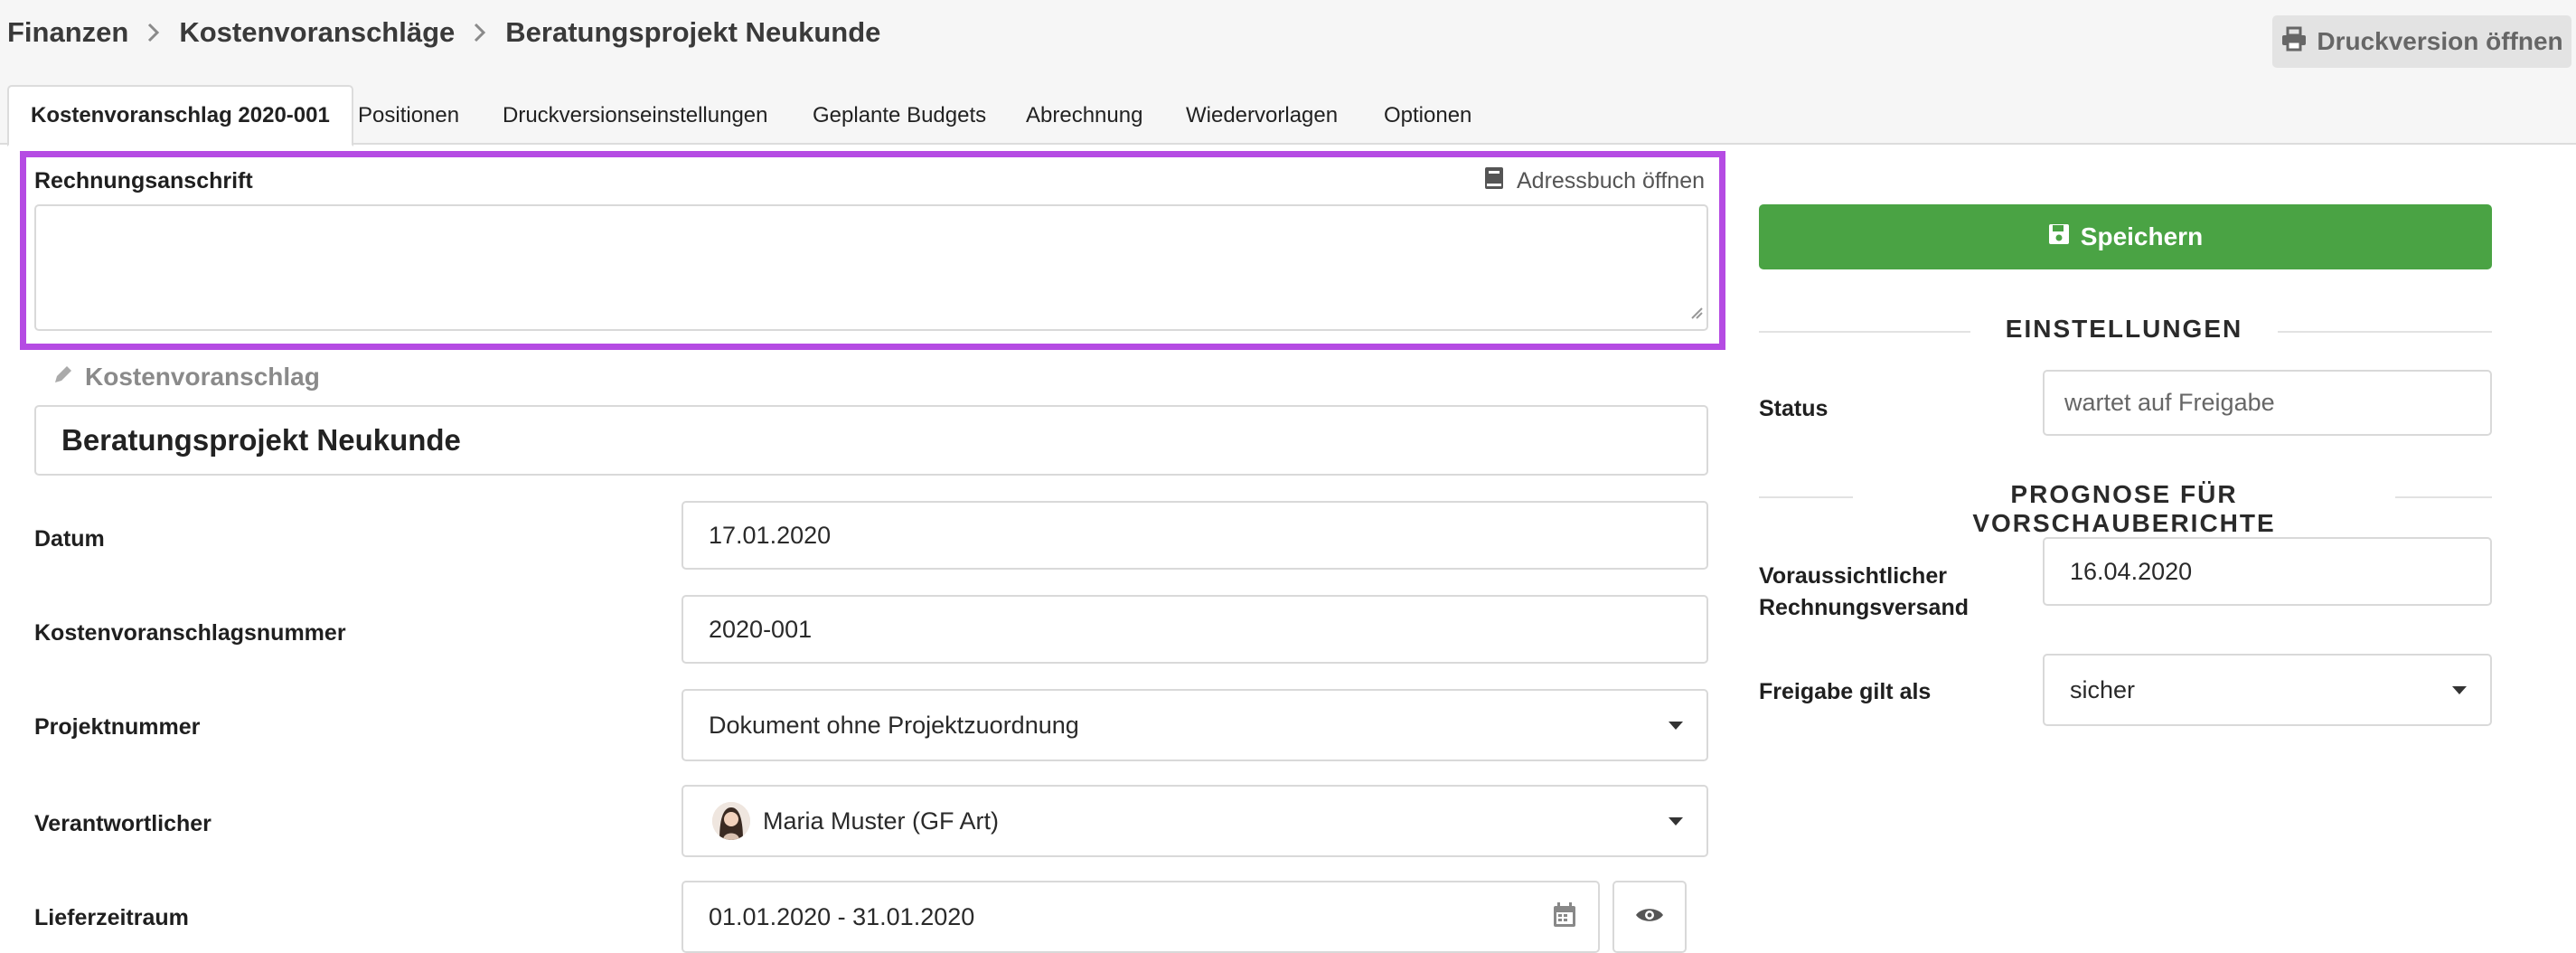 This screenshot has height=953, width=2576. What do you see at coordinates (190, 633) in the screenshot?
I see `estimate-number-label: Kostenvoranschlagsnummer` at bounding box center [190, 633].